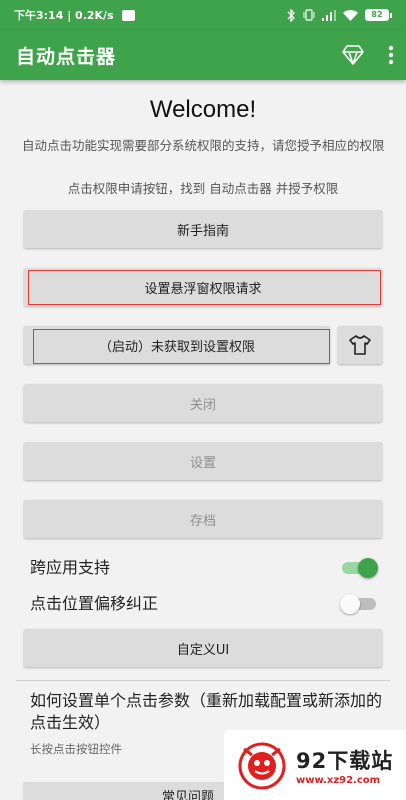 The width and height of the screenshot is (406, 800). What do you see at coordinates (203, 188) in the screenshot?
I see `permission-hint: 点击权限申请按钮，找到 自动点击器 并授予权限` at bounding box center [203, 188].